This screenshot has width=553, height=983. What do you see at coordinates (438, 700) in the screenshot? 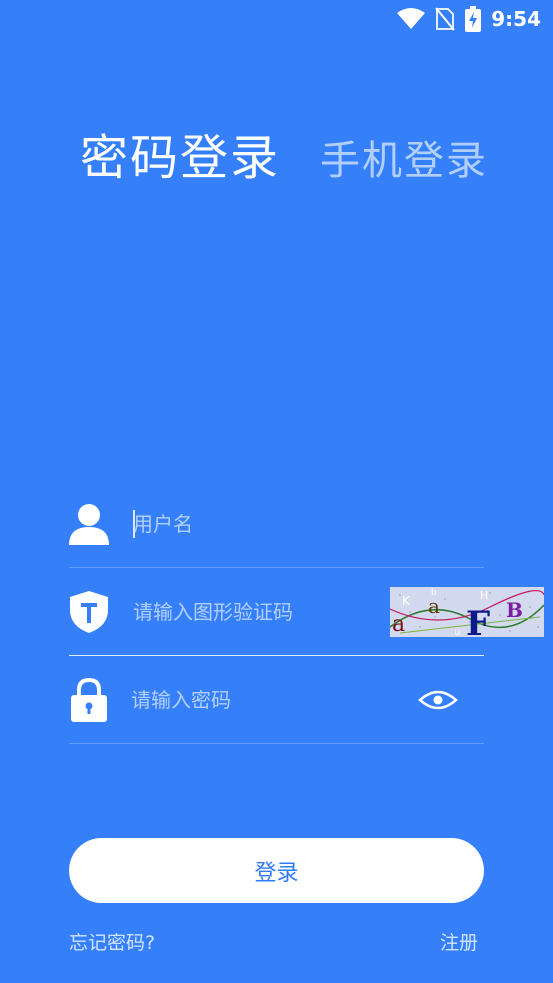
I see `eye-icon` at bounding box center [438, 700].